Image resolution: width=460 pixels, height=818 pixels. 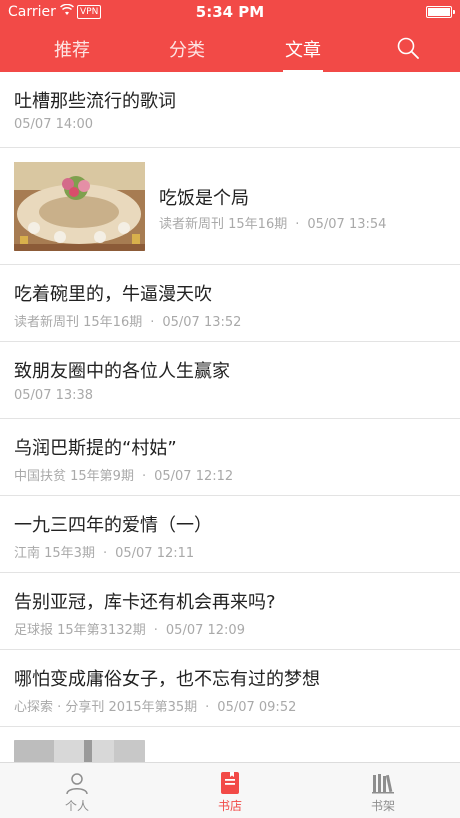 What do you see at coordinates (54, 553) in the screenshot?
I see `article-source: 江南 15年3期` at bounding box center [54, 553].